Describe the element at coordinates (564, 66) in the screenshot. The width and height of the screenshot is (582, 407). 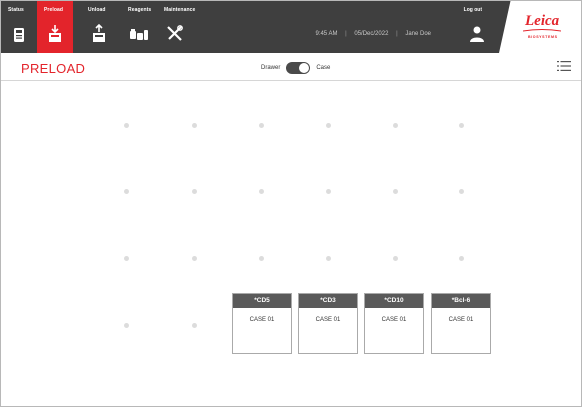
I see `list-menu-icon` at that location.